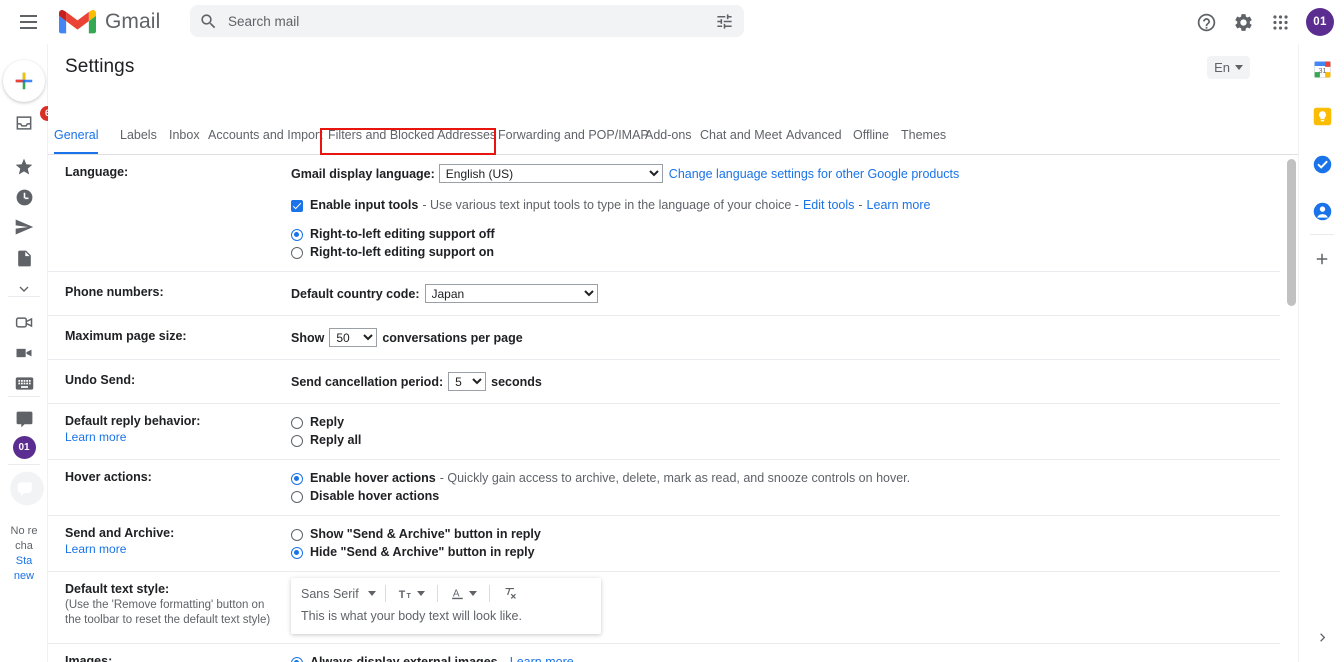 The height and width of the screenshot is (662, 1344). I want to click on expand-side-panel-button, so click(1321, 637).